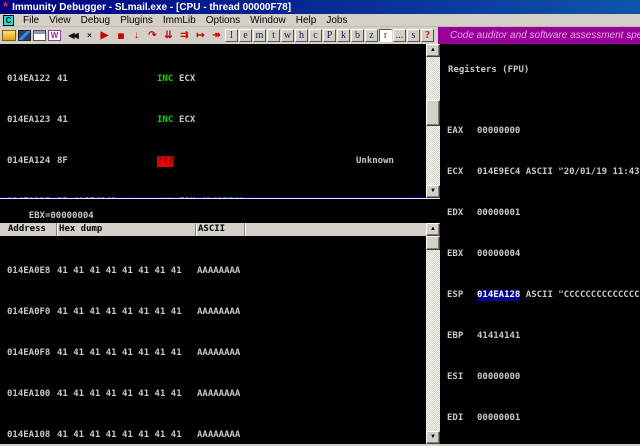 The image size is (640, 446). What do you see at coordinates (540, 295) in the screenshot?
I see `register-row: ESP 014EA128 ASCII "CCCCCCCCCCCCCC` at bounding box center [540, 295].